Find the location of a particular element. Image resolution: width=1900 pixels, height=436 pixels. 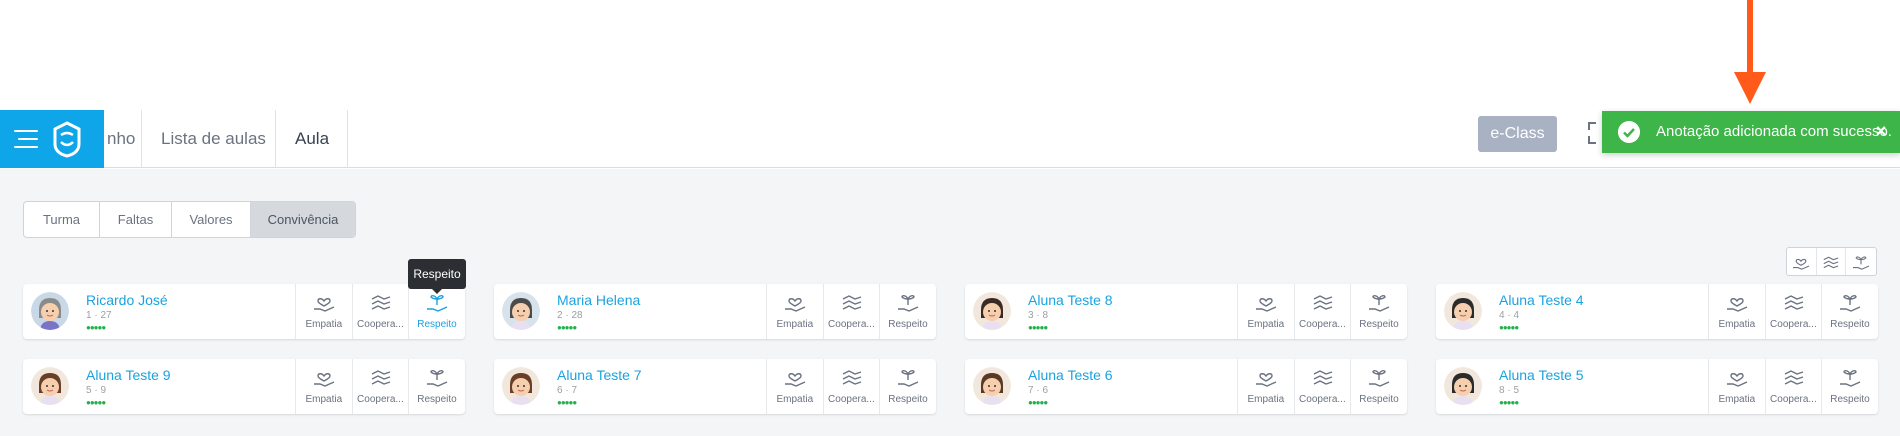

bulk-empatia-button is located at coordinates (1802, 261).